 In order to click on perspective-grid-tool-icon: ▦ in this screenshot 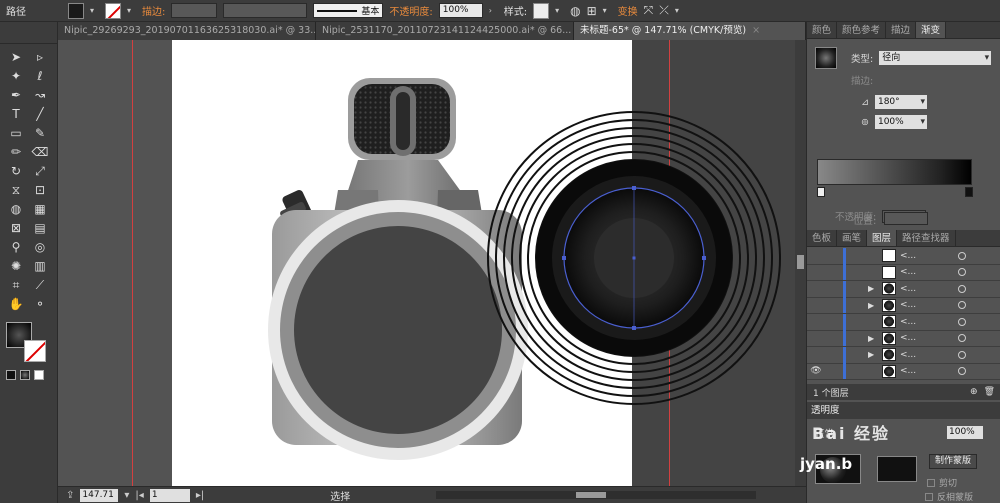, I will do `click(40, 209)`.